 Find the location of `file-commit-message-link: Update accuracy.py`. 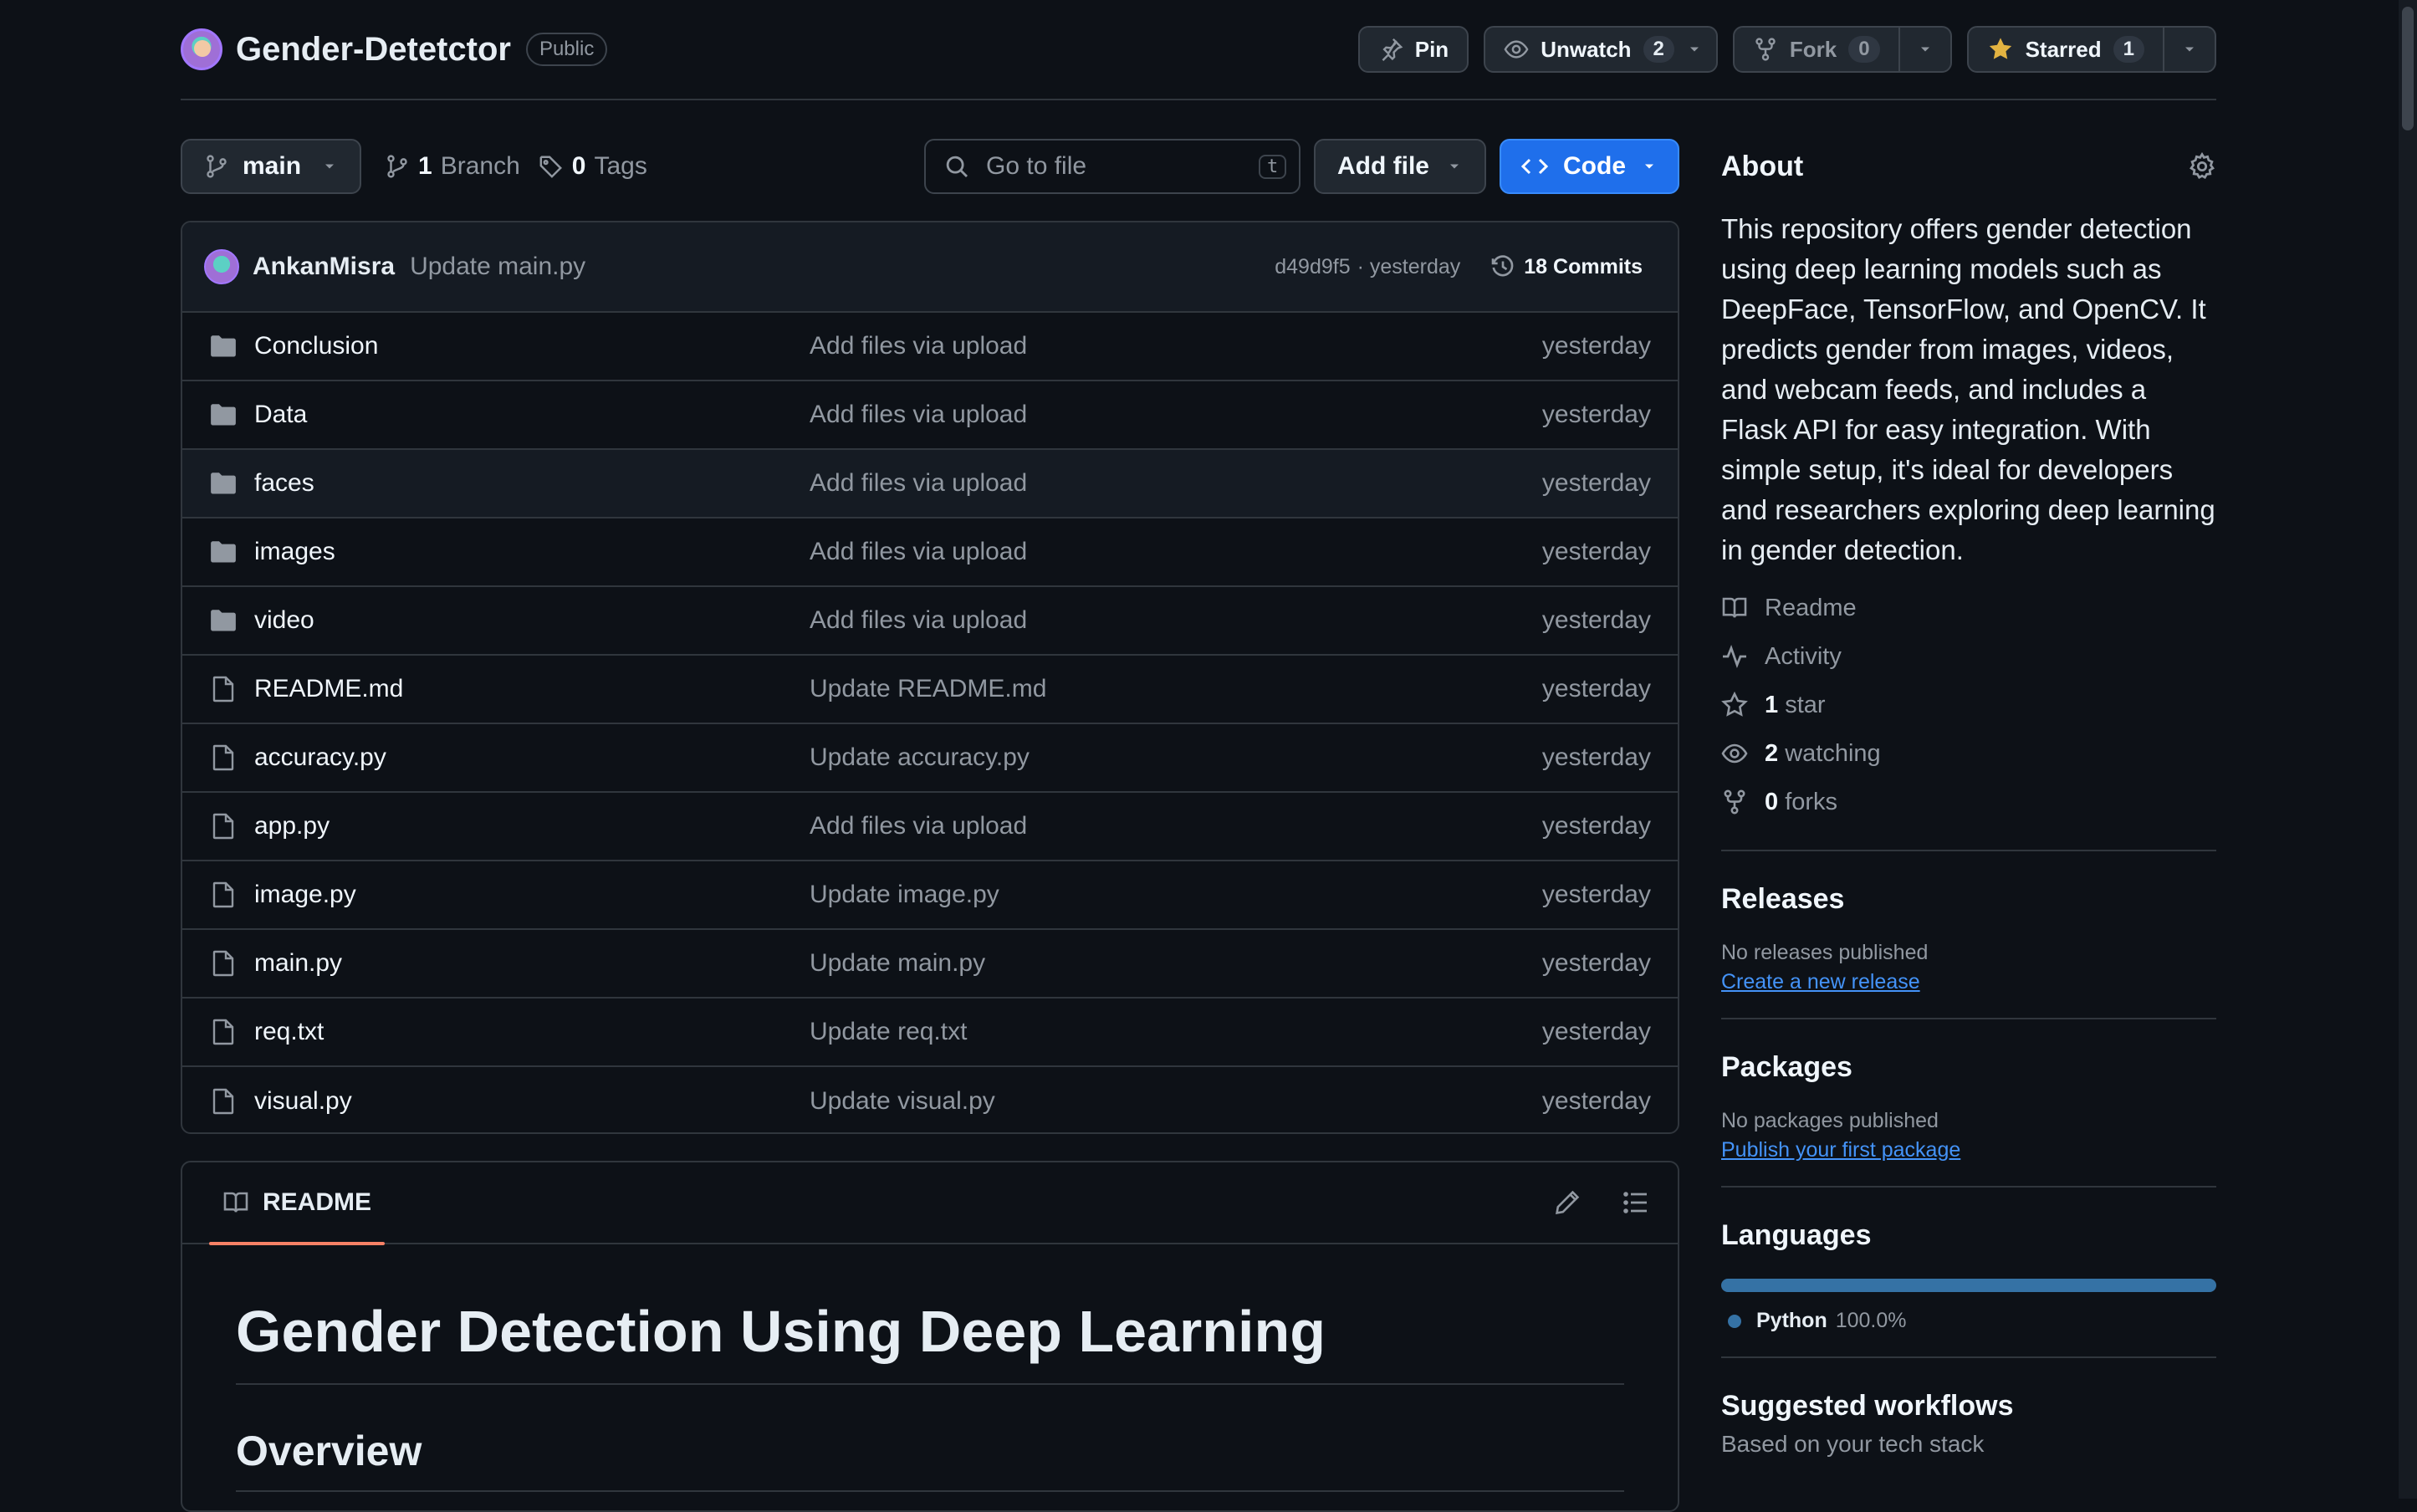

file-commit-message-link: Update accuracy.py is located at coordinates (1176, 757).